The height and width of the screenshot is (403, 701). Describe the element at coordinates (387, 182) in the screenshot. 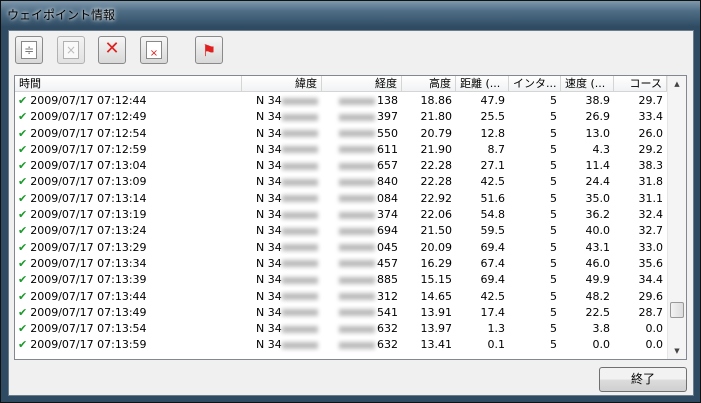

I see `longitude-cell: 840` at that location.